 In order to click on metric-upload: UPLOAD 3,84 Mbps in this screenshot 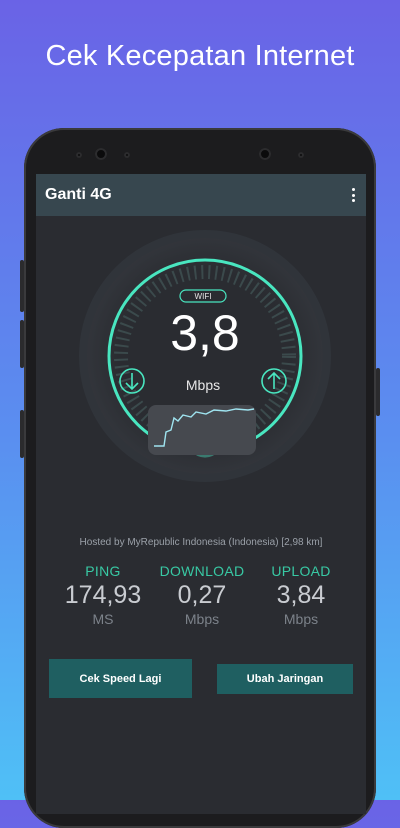, I will do `click(301, 595)`.